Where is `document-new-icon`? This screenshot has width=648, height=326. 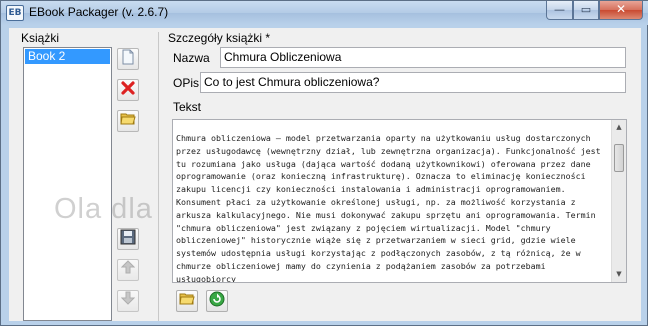
document-new-icon is located at coordinates (128, 59).